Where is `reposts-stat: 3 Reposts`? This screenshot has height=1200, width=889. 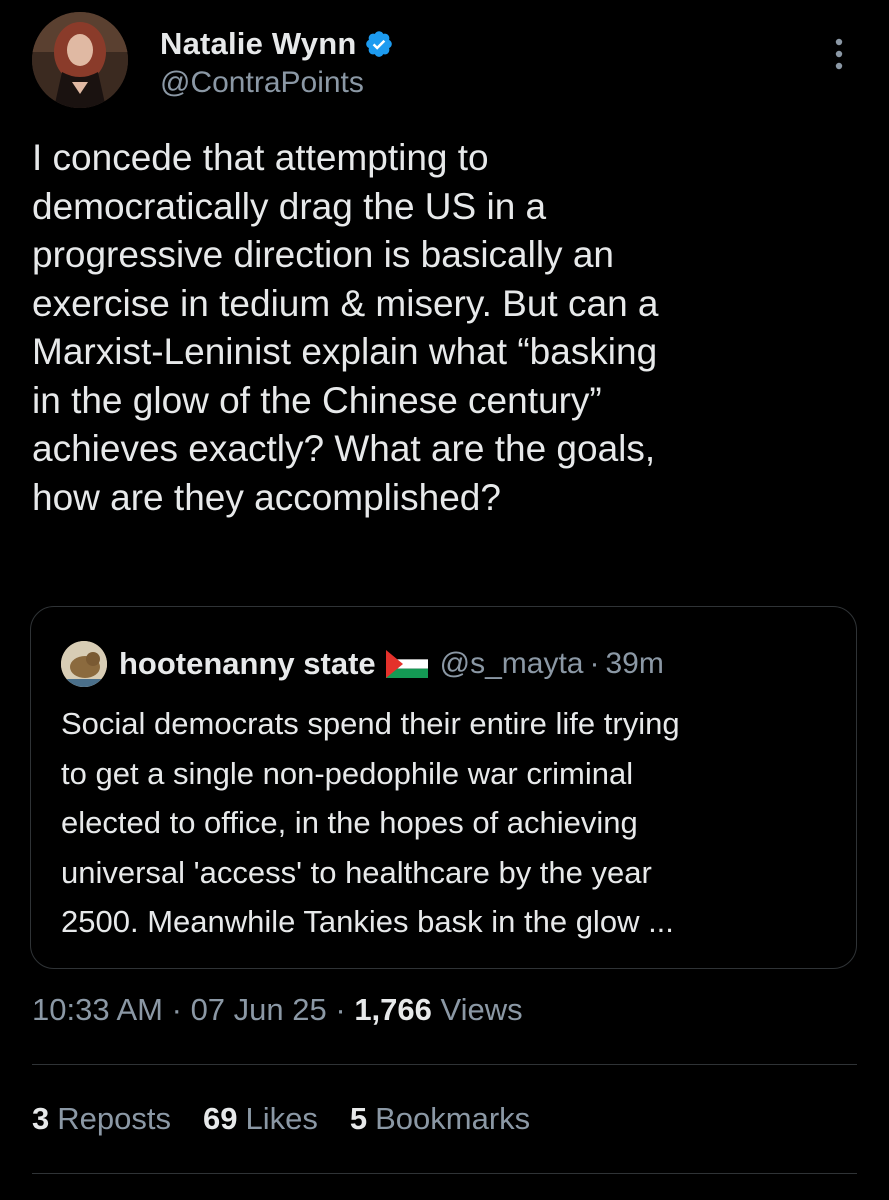
reposts-stat: 3 Reposts is located at coordinates (101, 1119).